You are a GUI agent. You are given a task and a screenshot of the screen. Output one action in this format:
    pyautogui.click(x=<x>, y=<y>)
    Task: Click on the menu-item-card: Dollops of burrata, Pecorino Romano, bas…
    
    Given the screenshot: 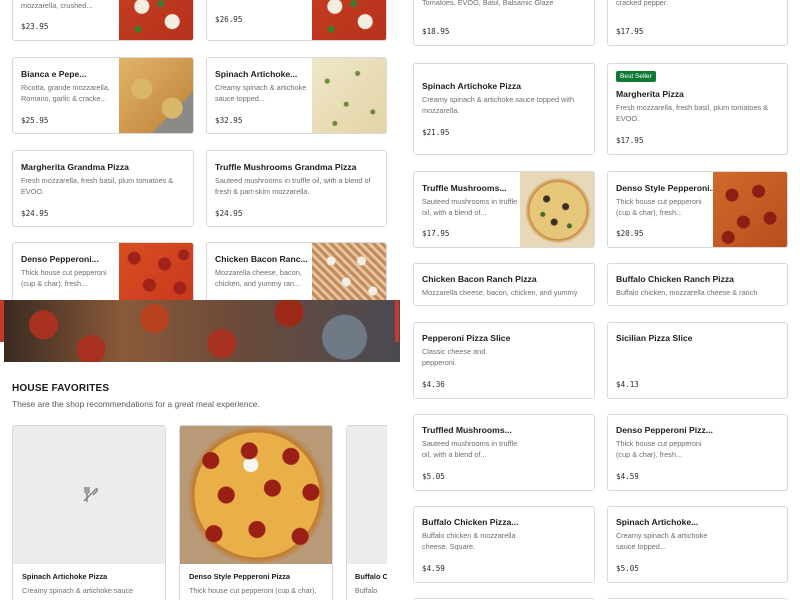 What is the action you would take?
    pyautogui.click(x=504, y=23)
    